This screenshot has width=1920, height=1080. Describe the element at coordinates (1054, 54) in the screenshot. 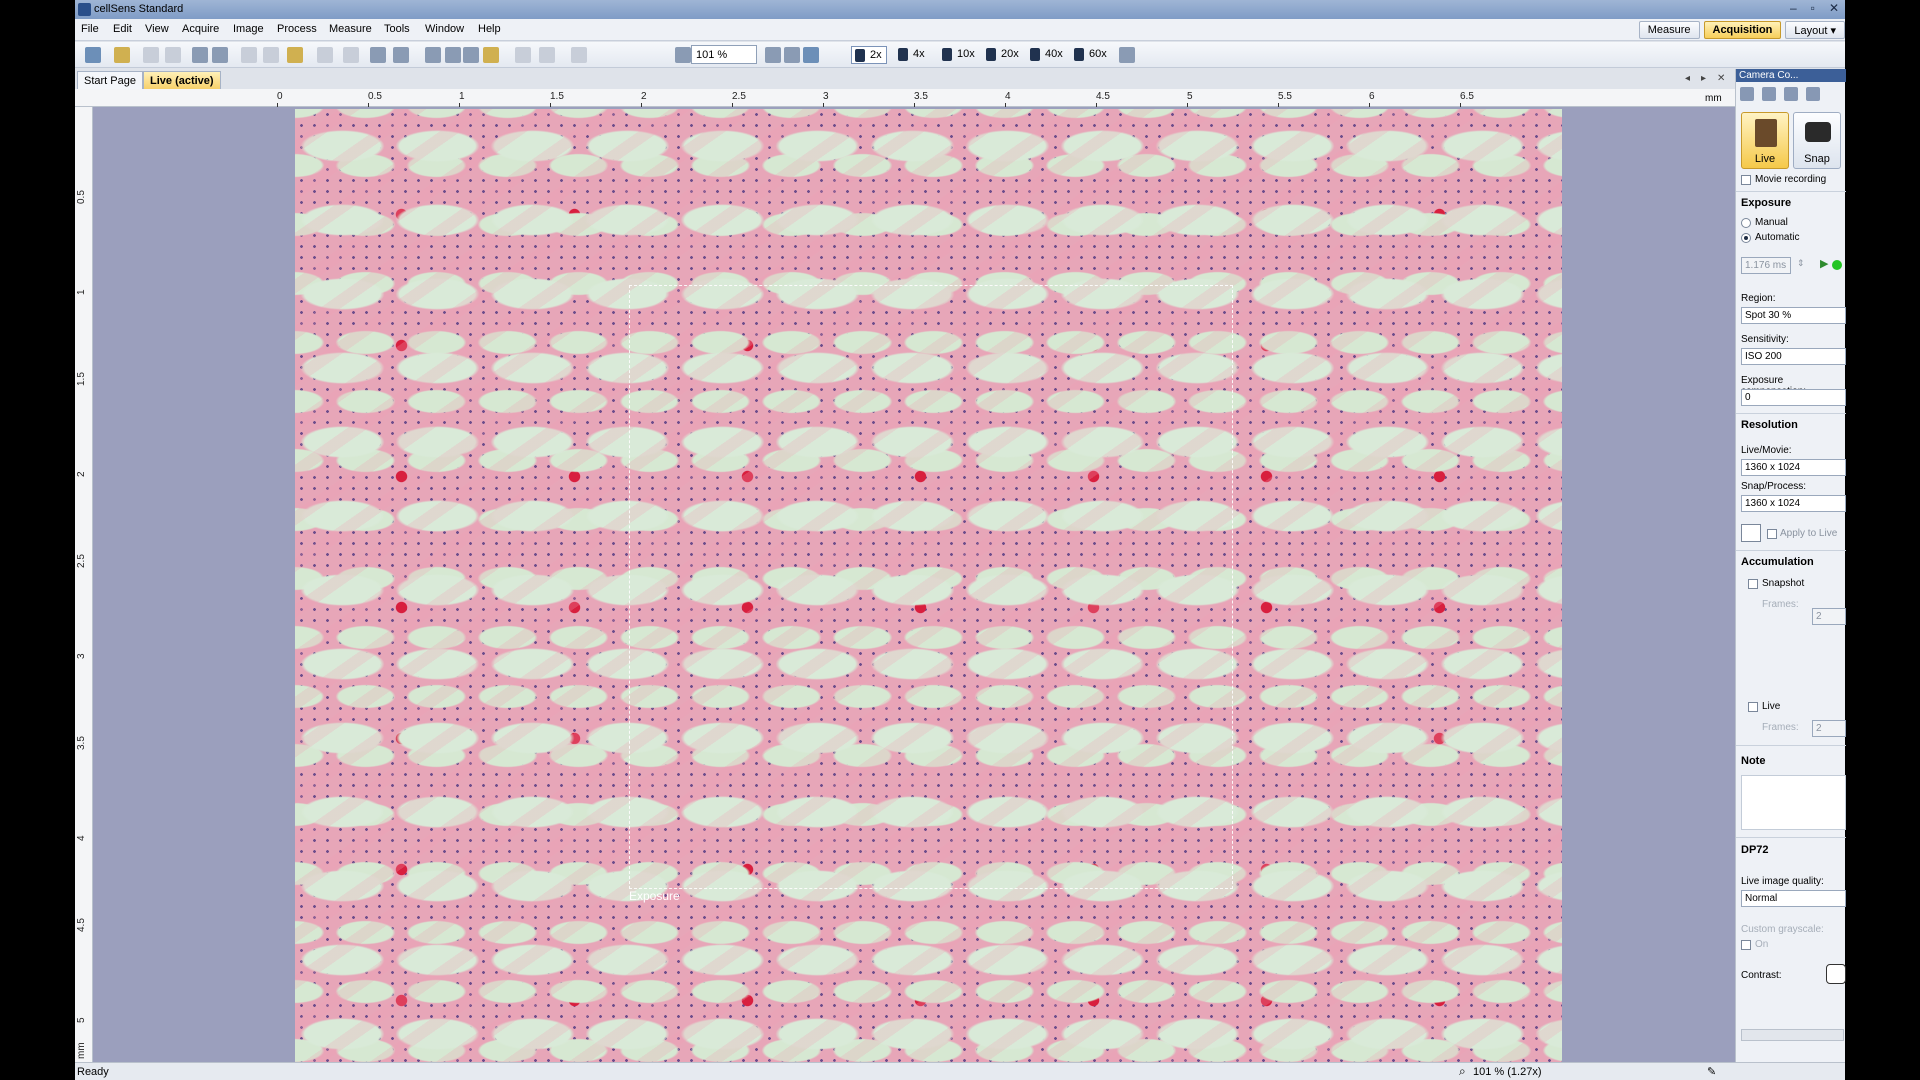

I see `objective-40x-label: 40x` at that location.